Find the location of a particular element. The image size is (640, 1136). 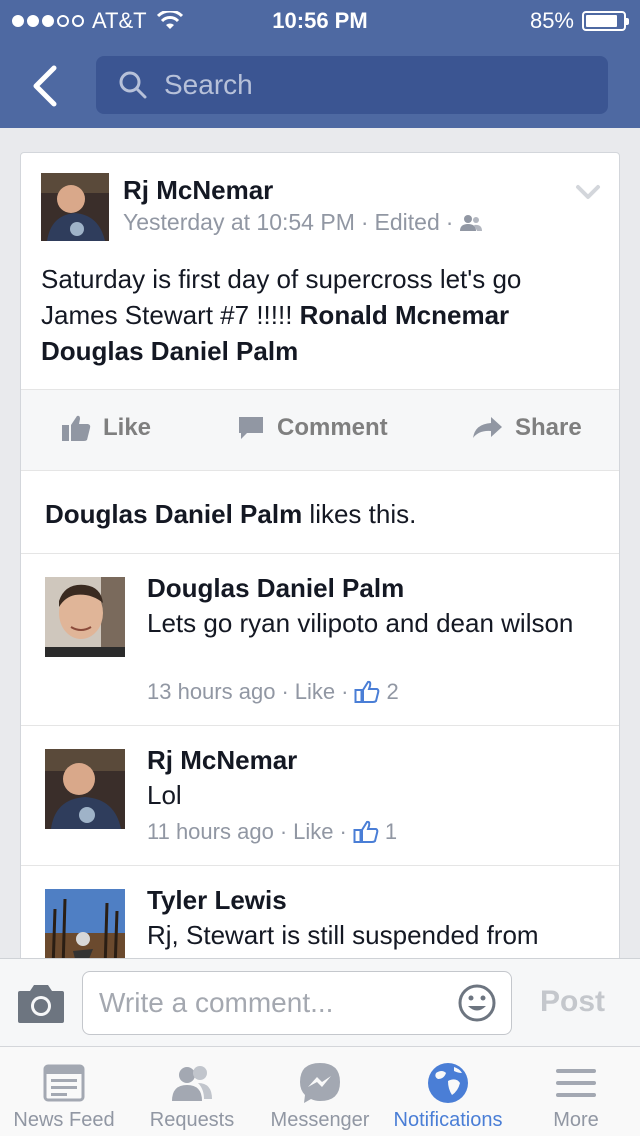

likes-suffix: likes this. is located at coordinates (359, 514).